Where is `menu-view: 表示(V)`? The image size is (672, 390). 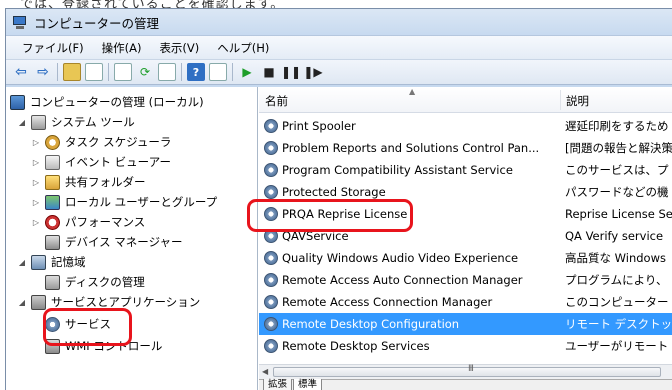
menu-view: 表示(V) is located at coordinates (179, 48).